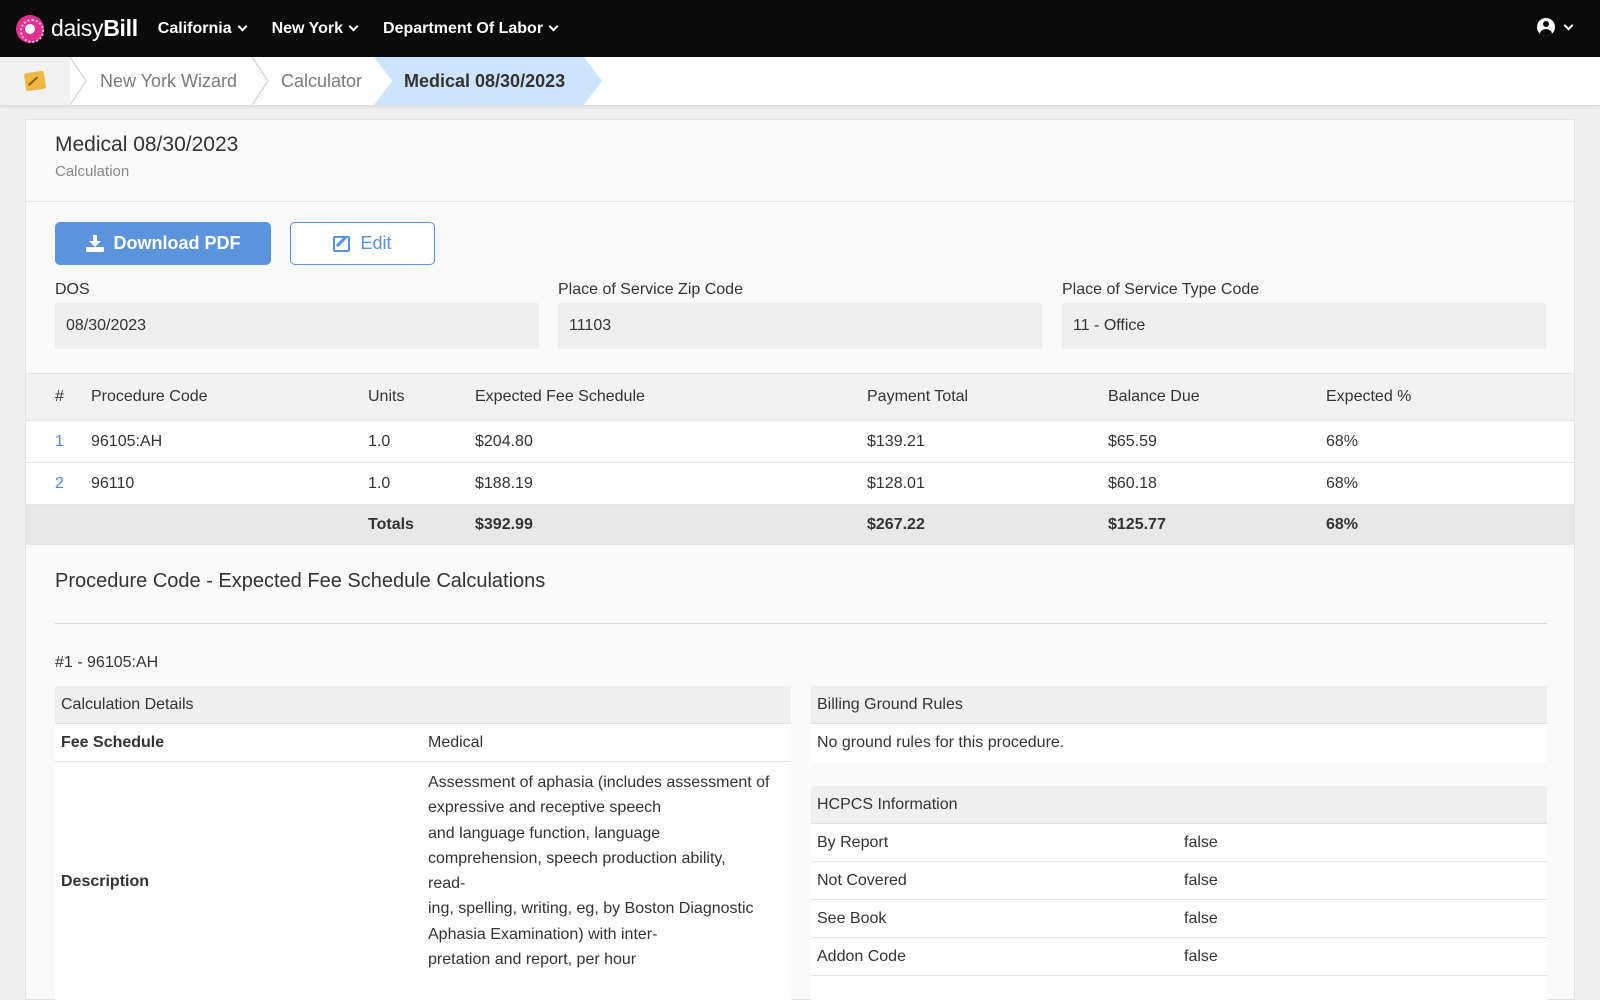 The width and height of the screenshot is (1600, 1000). What do you see at coordinates (918, 396) in the screenshot?
I see `col-header-payment-total: Payment Total` at bounding box center [918, 396].